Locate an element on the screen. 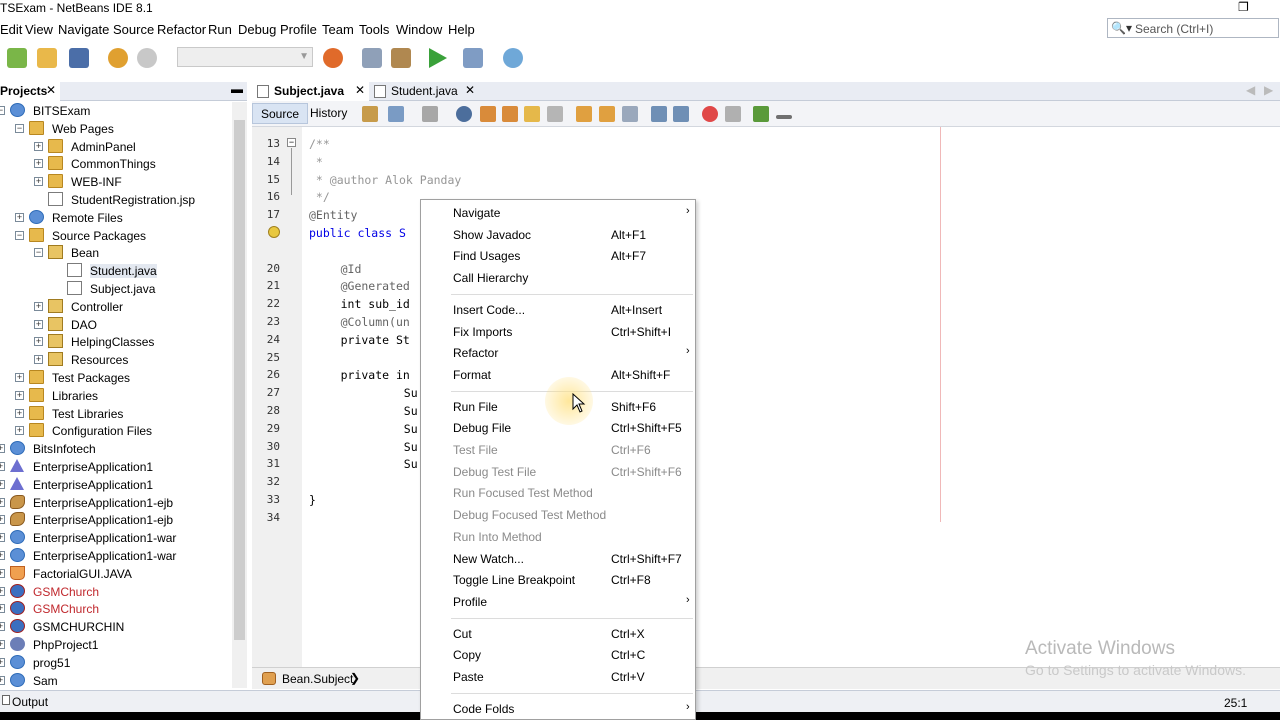  shift-left-icon is located at coordinates (659, 114).